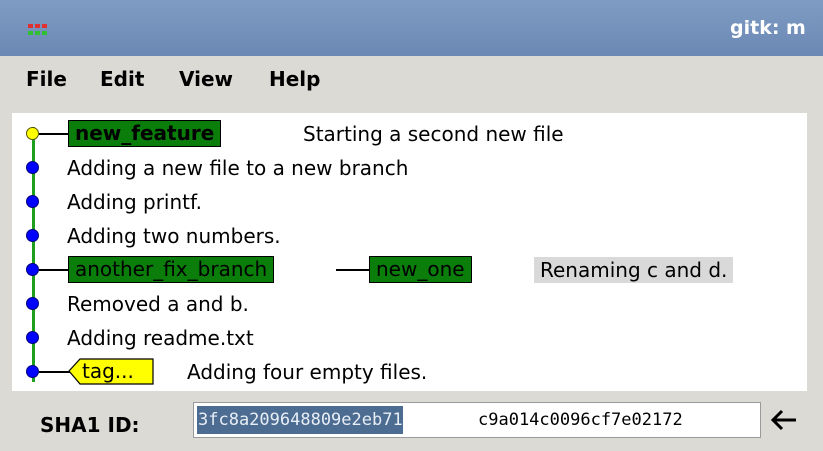 The height and width of the screenshot is (451, 823). I want to click on branch-label-another-fix-branch: another_fix_branch, so click(171, 269).